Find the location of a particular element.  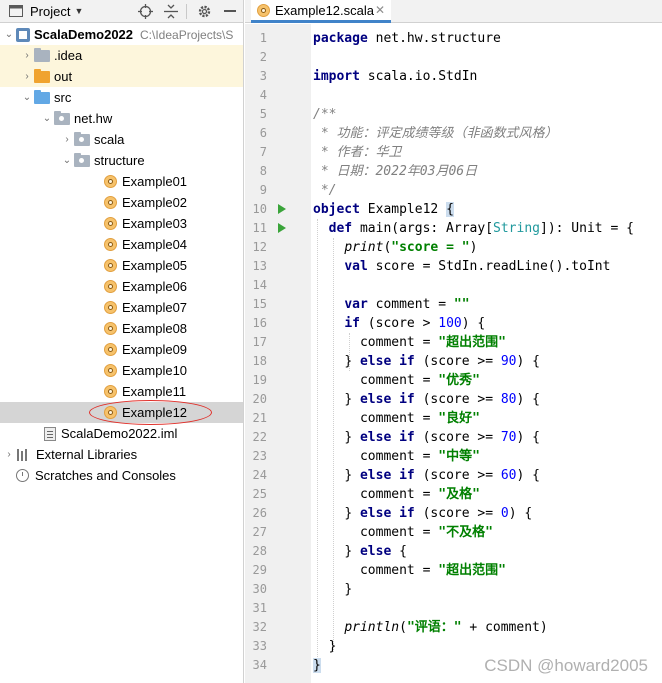

watermark: CSDN @howard2005 is located at coordinates (566, 665).